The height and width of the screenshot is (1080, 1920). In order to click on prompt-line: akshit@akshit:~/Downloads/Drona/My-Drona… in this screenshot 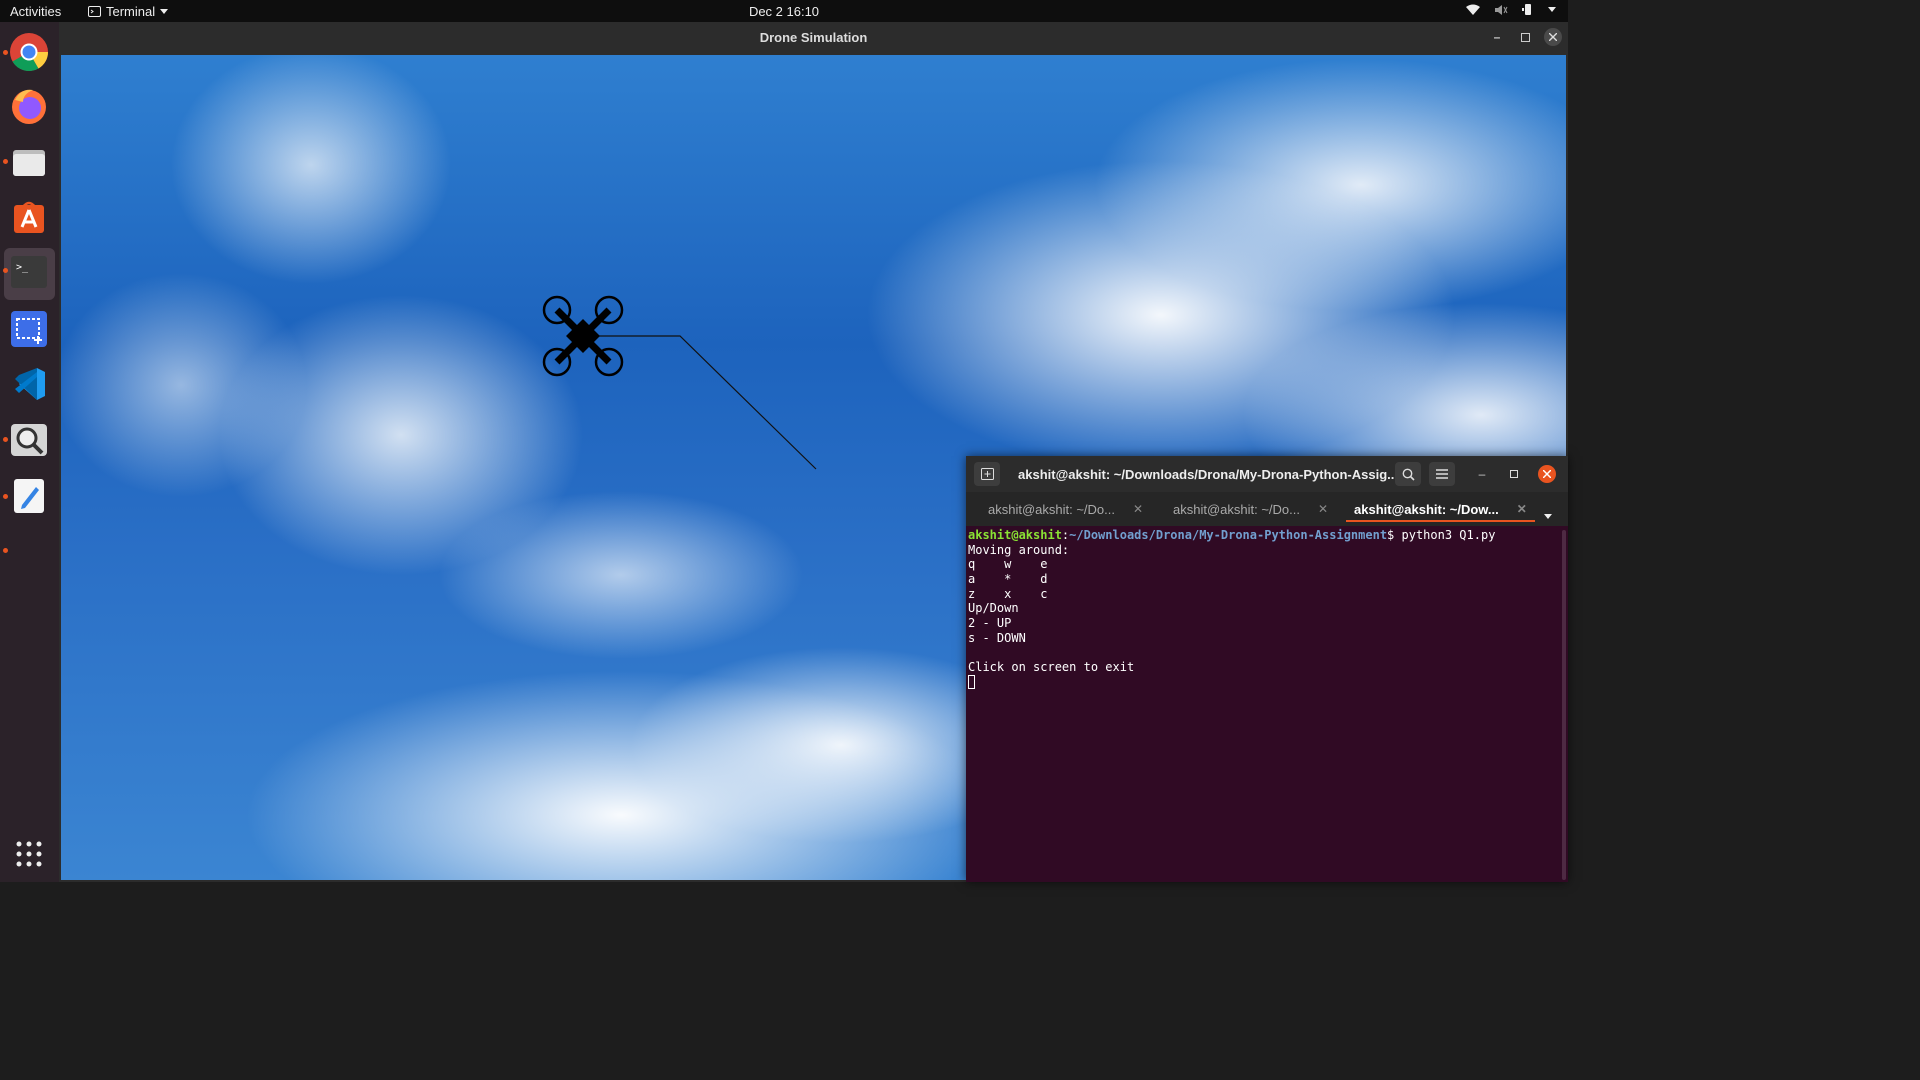, I will do `click(1232, 535)`.